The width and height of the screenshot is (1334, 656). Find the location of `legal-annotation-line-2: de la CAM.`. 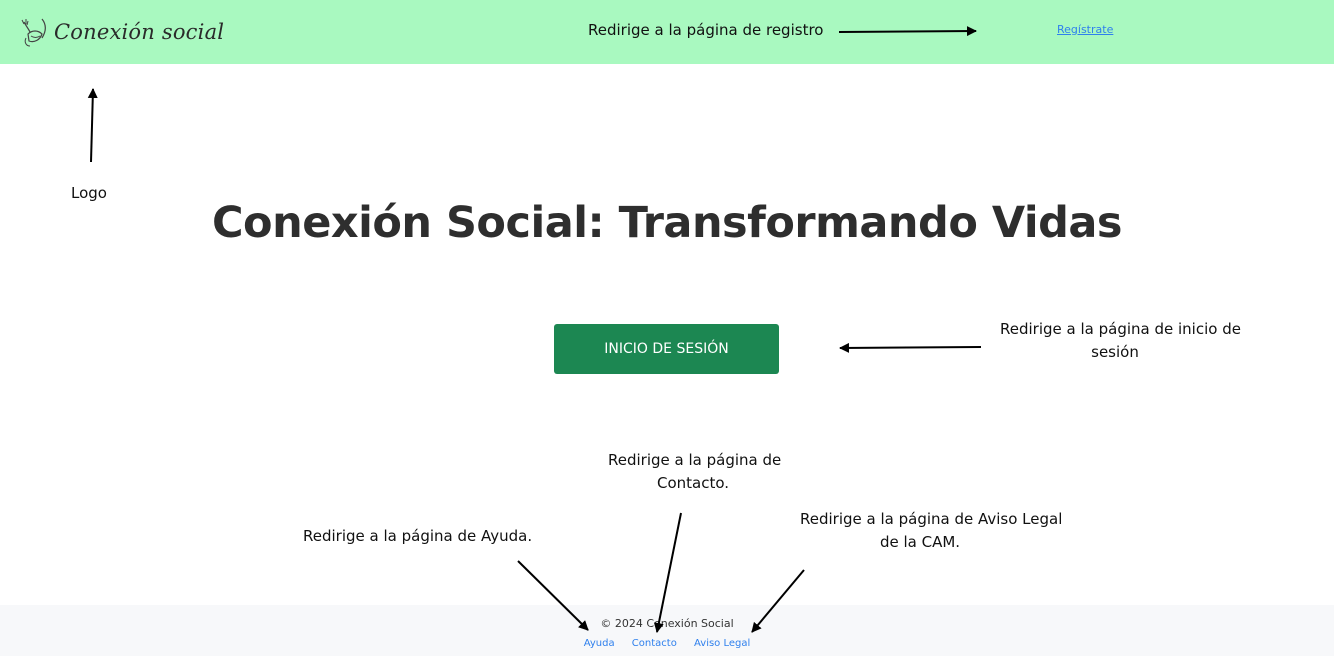

legal-annotation-line-2: de la CAM. is located at coordinates (920, 542).